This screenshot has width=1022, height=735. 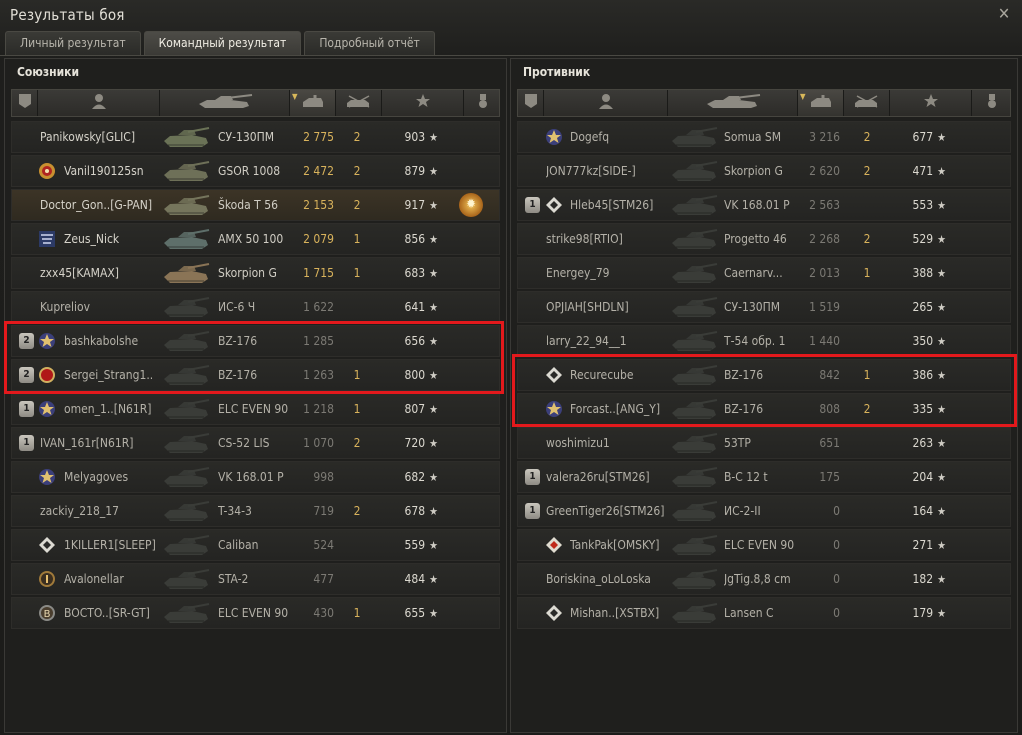 What do you see at coordinates (255, 137) in the screenshot?
I see `player-row: Panikowsky[GLIC] СУ-130ПМ 2 775 2 903 ★` at bounding box center [255, 137].